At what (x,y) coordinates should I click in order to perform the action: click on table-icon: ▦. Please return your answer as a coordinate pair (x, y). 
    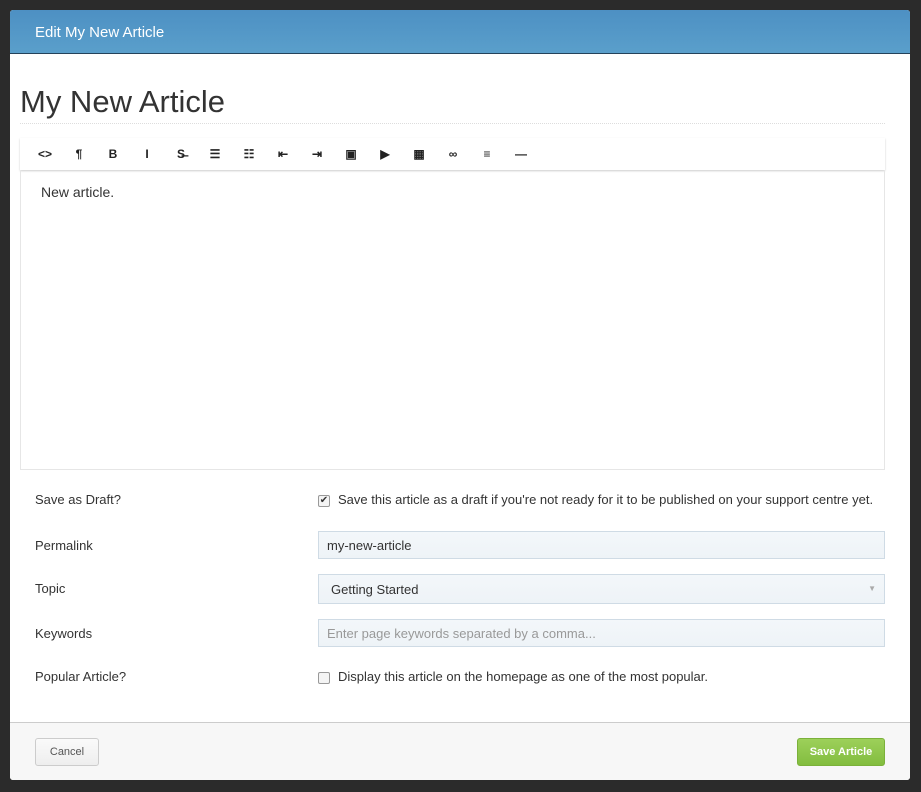
    Looking at the image, I should click on (419, 154).